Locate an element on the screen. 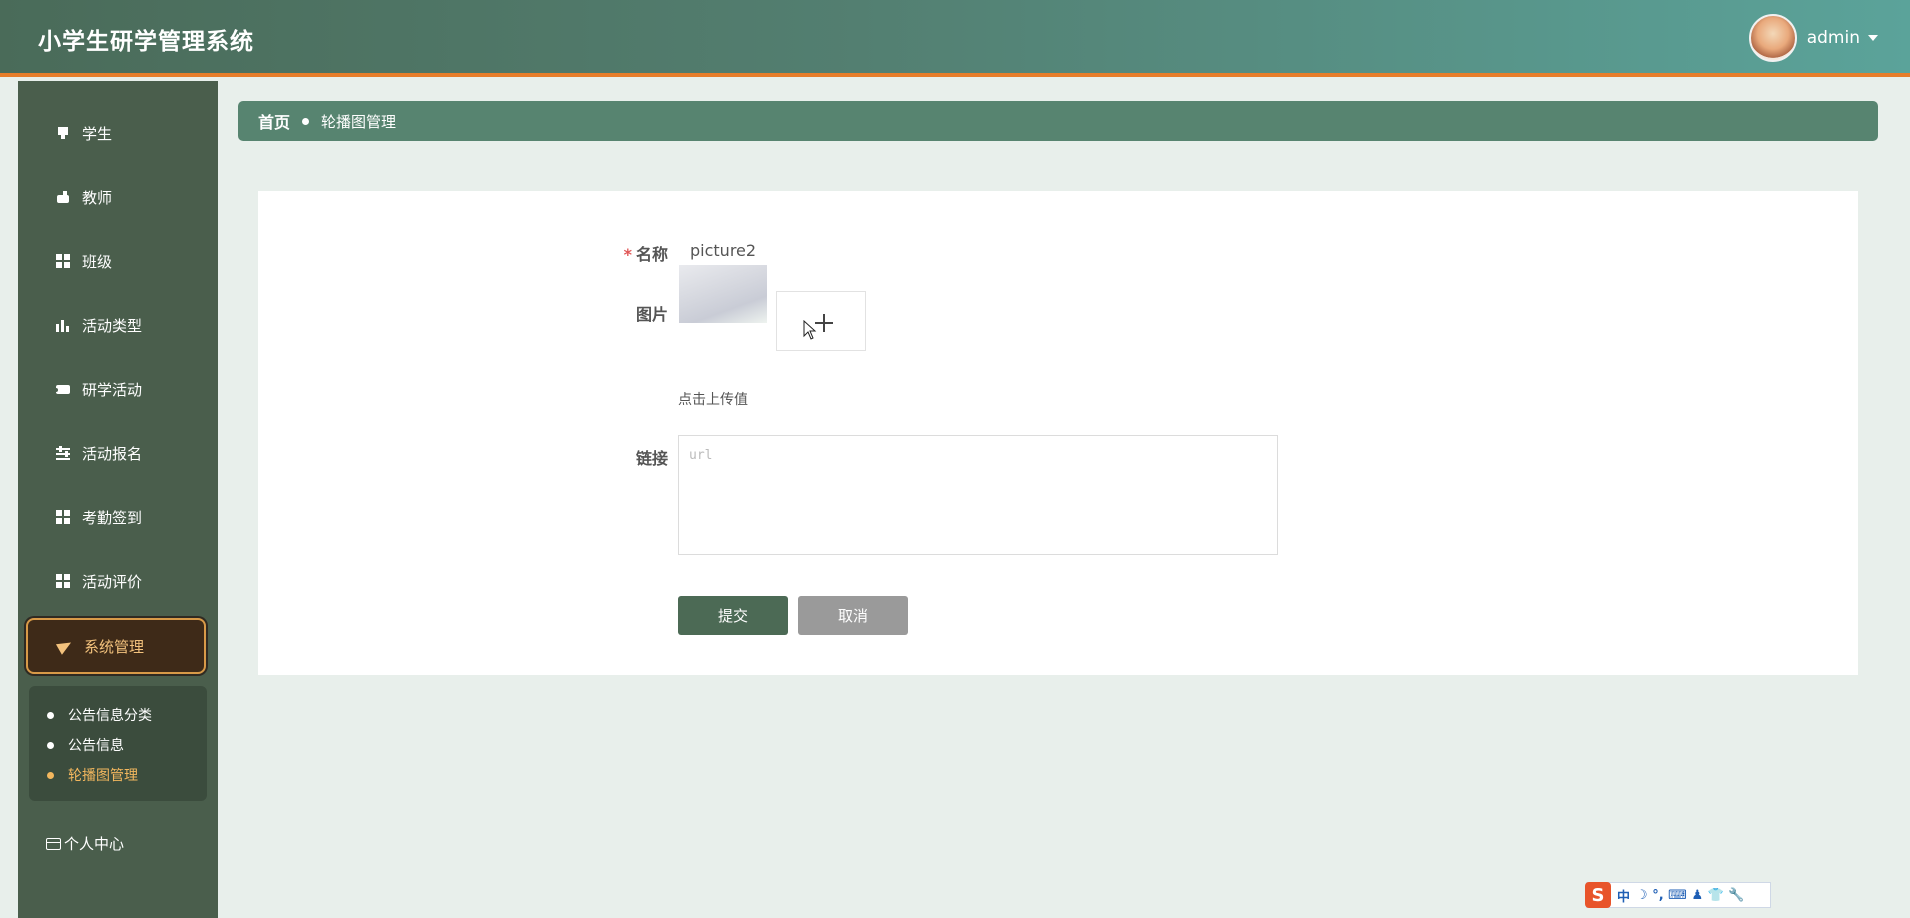 The image size is (1910, 918). sidebar-item-system-management: 系统管理 is located at coordinates (116, 646).